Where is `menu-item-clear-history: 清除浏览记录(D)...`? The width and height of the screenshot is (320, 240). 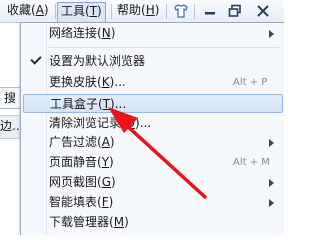
menu-item-clear-history: 清除浏览记录(D)... is located at coordinates (153, 123).